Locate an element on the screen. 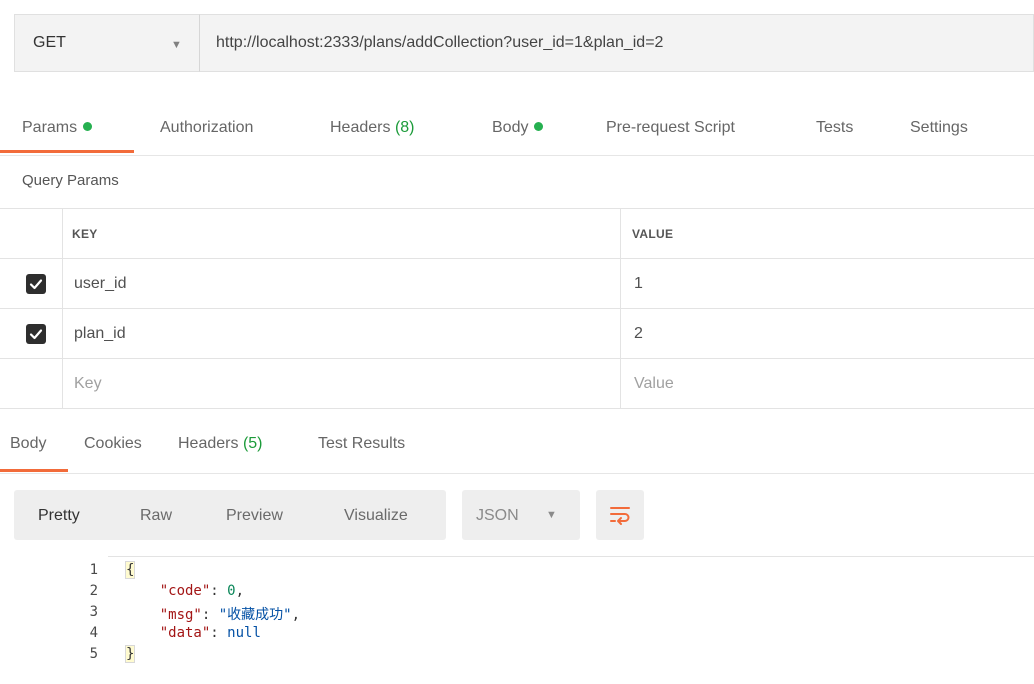 This screenshot has width=1034, height=684. tab-params-label: Params is located at coordinates (50, 127).